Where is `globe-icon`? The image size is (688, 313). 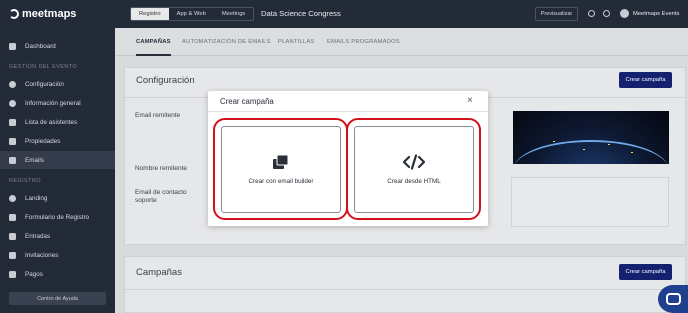 globe-icon is located at coordinates (12, 198).